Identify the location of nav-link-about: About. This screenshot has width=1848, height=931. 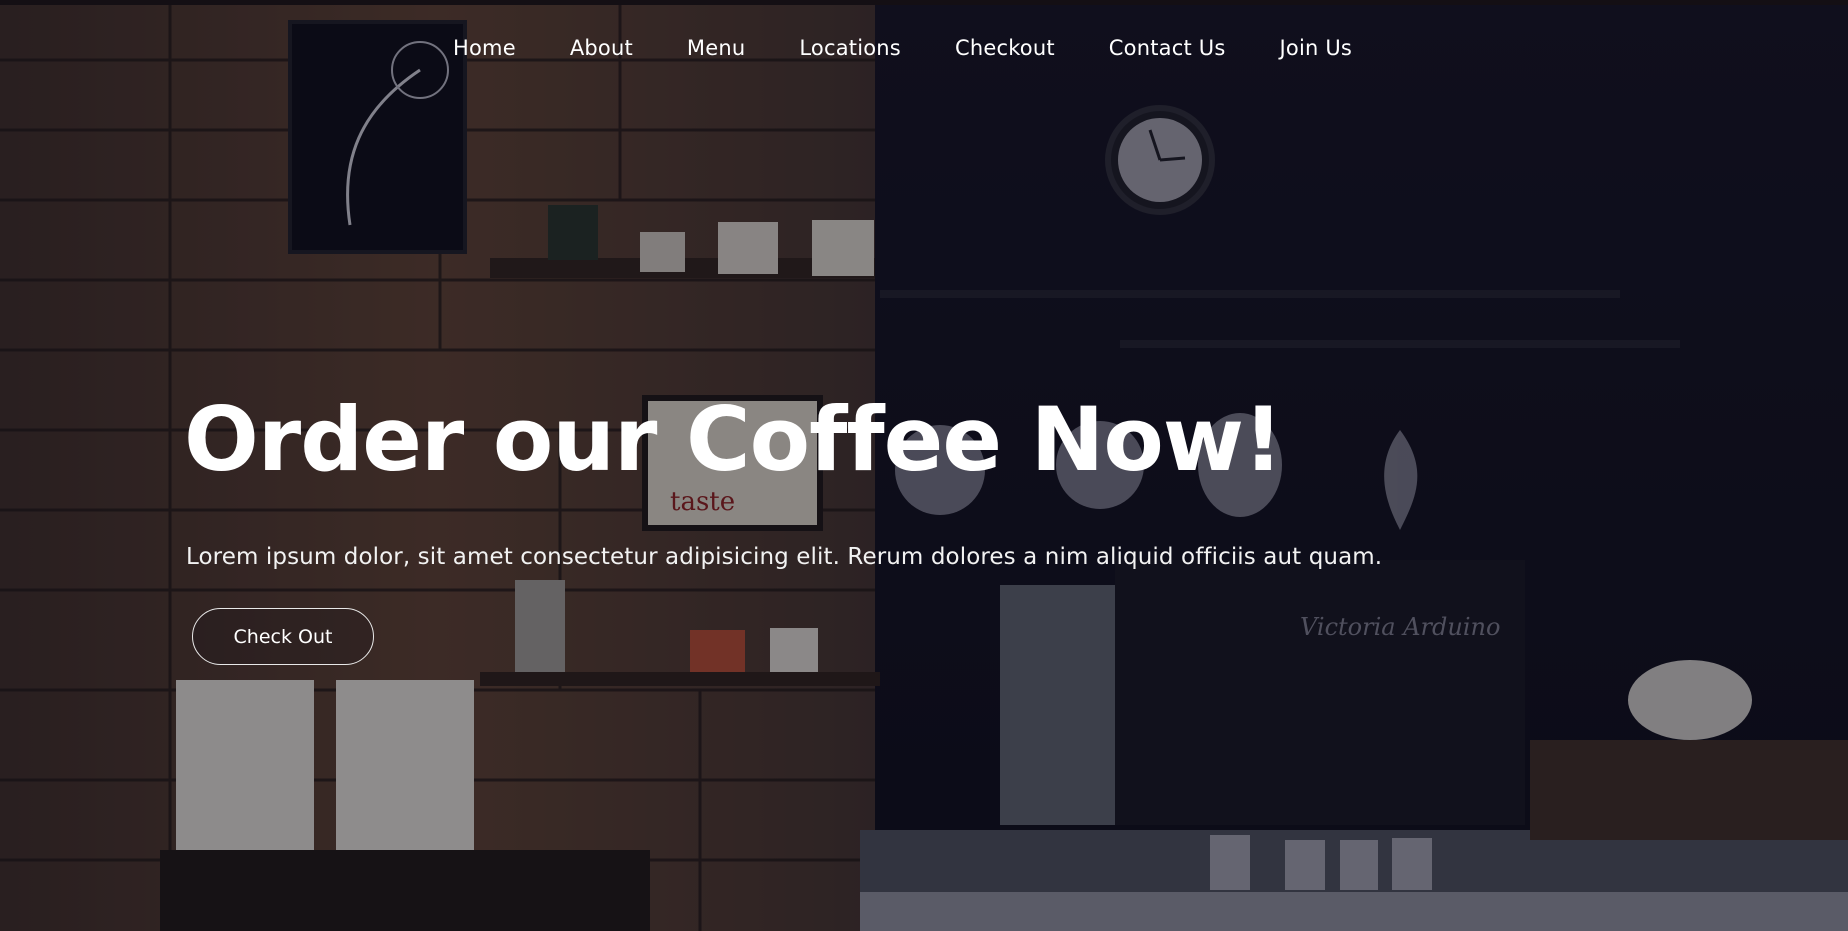
(601, 48).